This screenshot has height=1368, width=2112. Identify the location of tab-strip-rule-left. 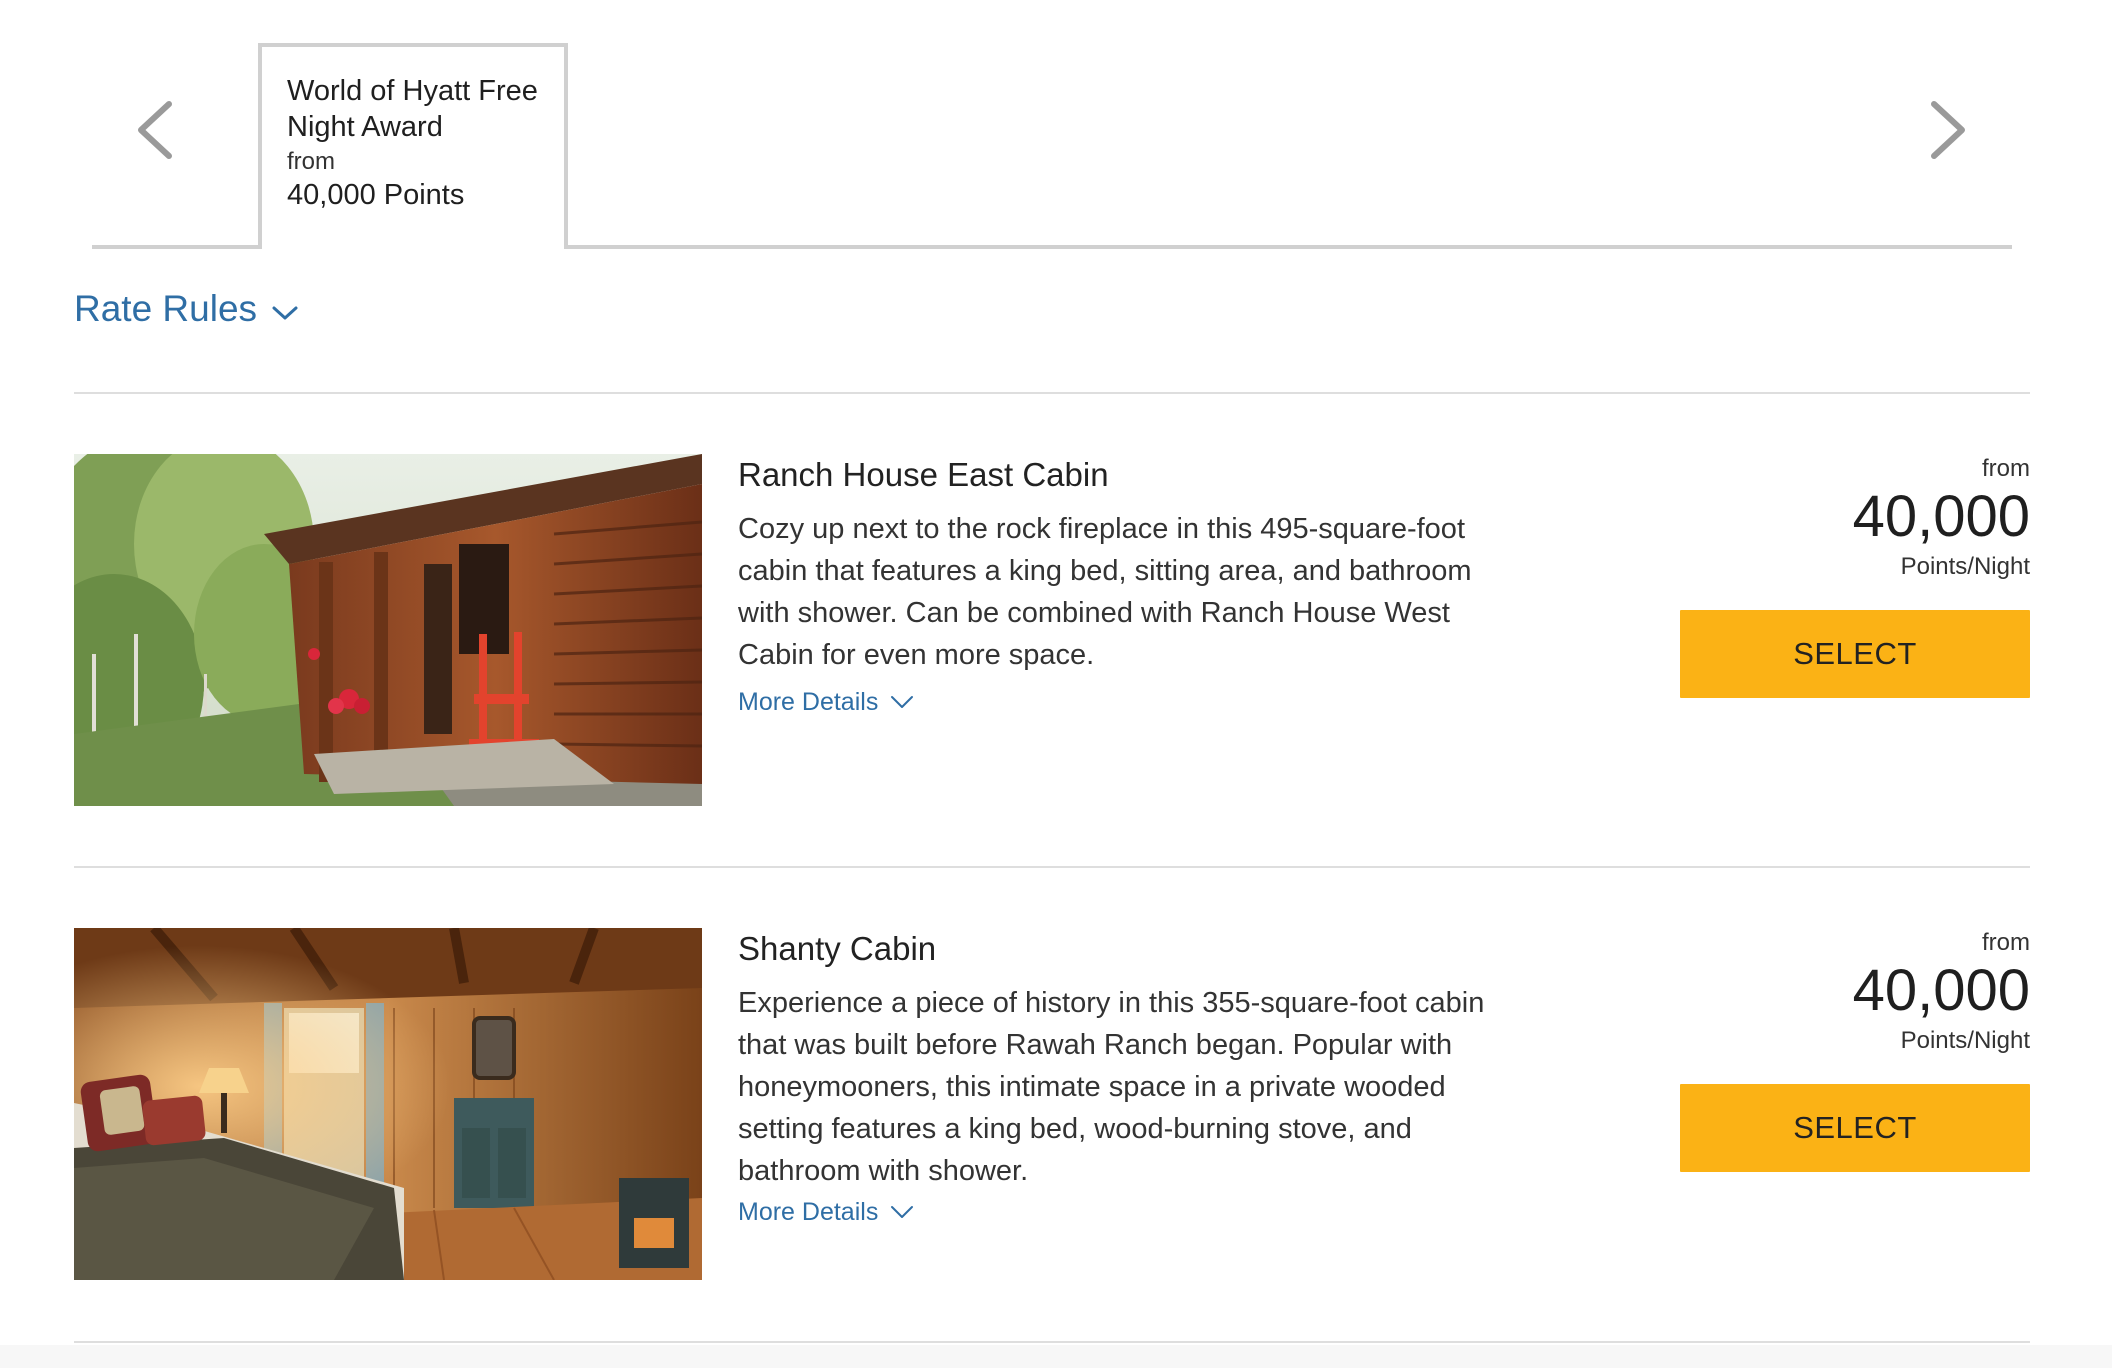
(176, 247).